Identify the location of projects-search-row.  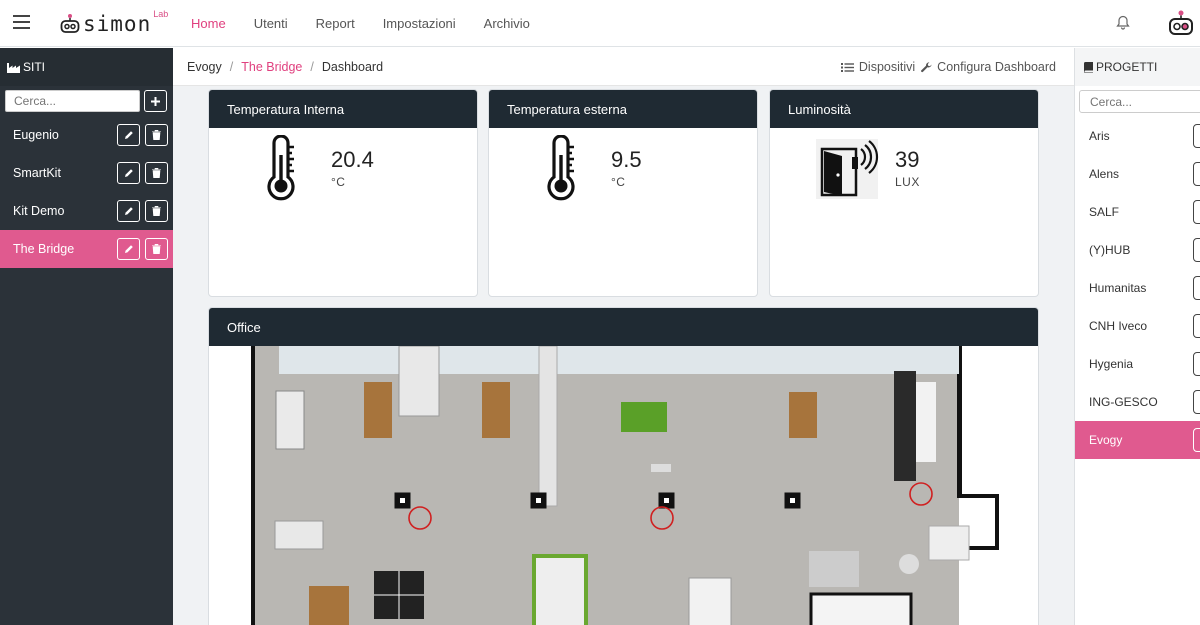
(1137, 101).